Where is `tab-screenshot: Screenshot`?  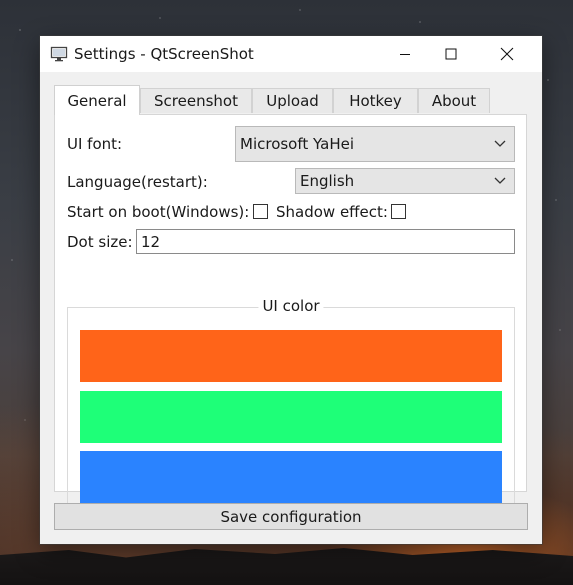 tab-screenshot: Screenshot is located at coordinates (196, 100).